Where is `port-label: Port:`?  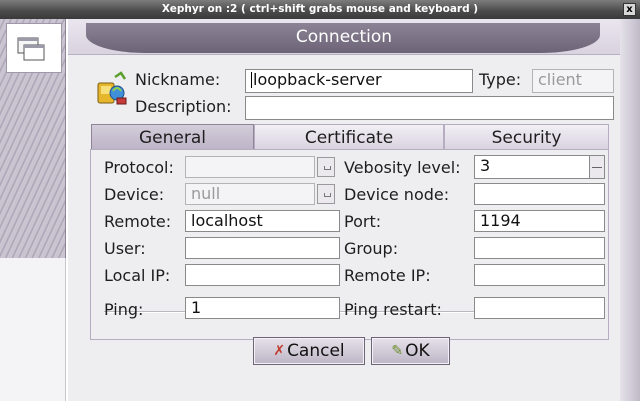
port-label: Port: is located at coordinates (363, 221).